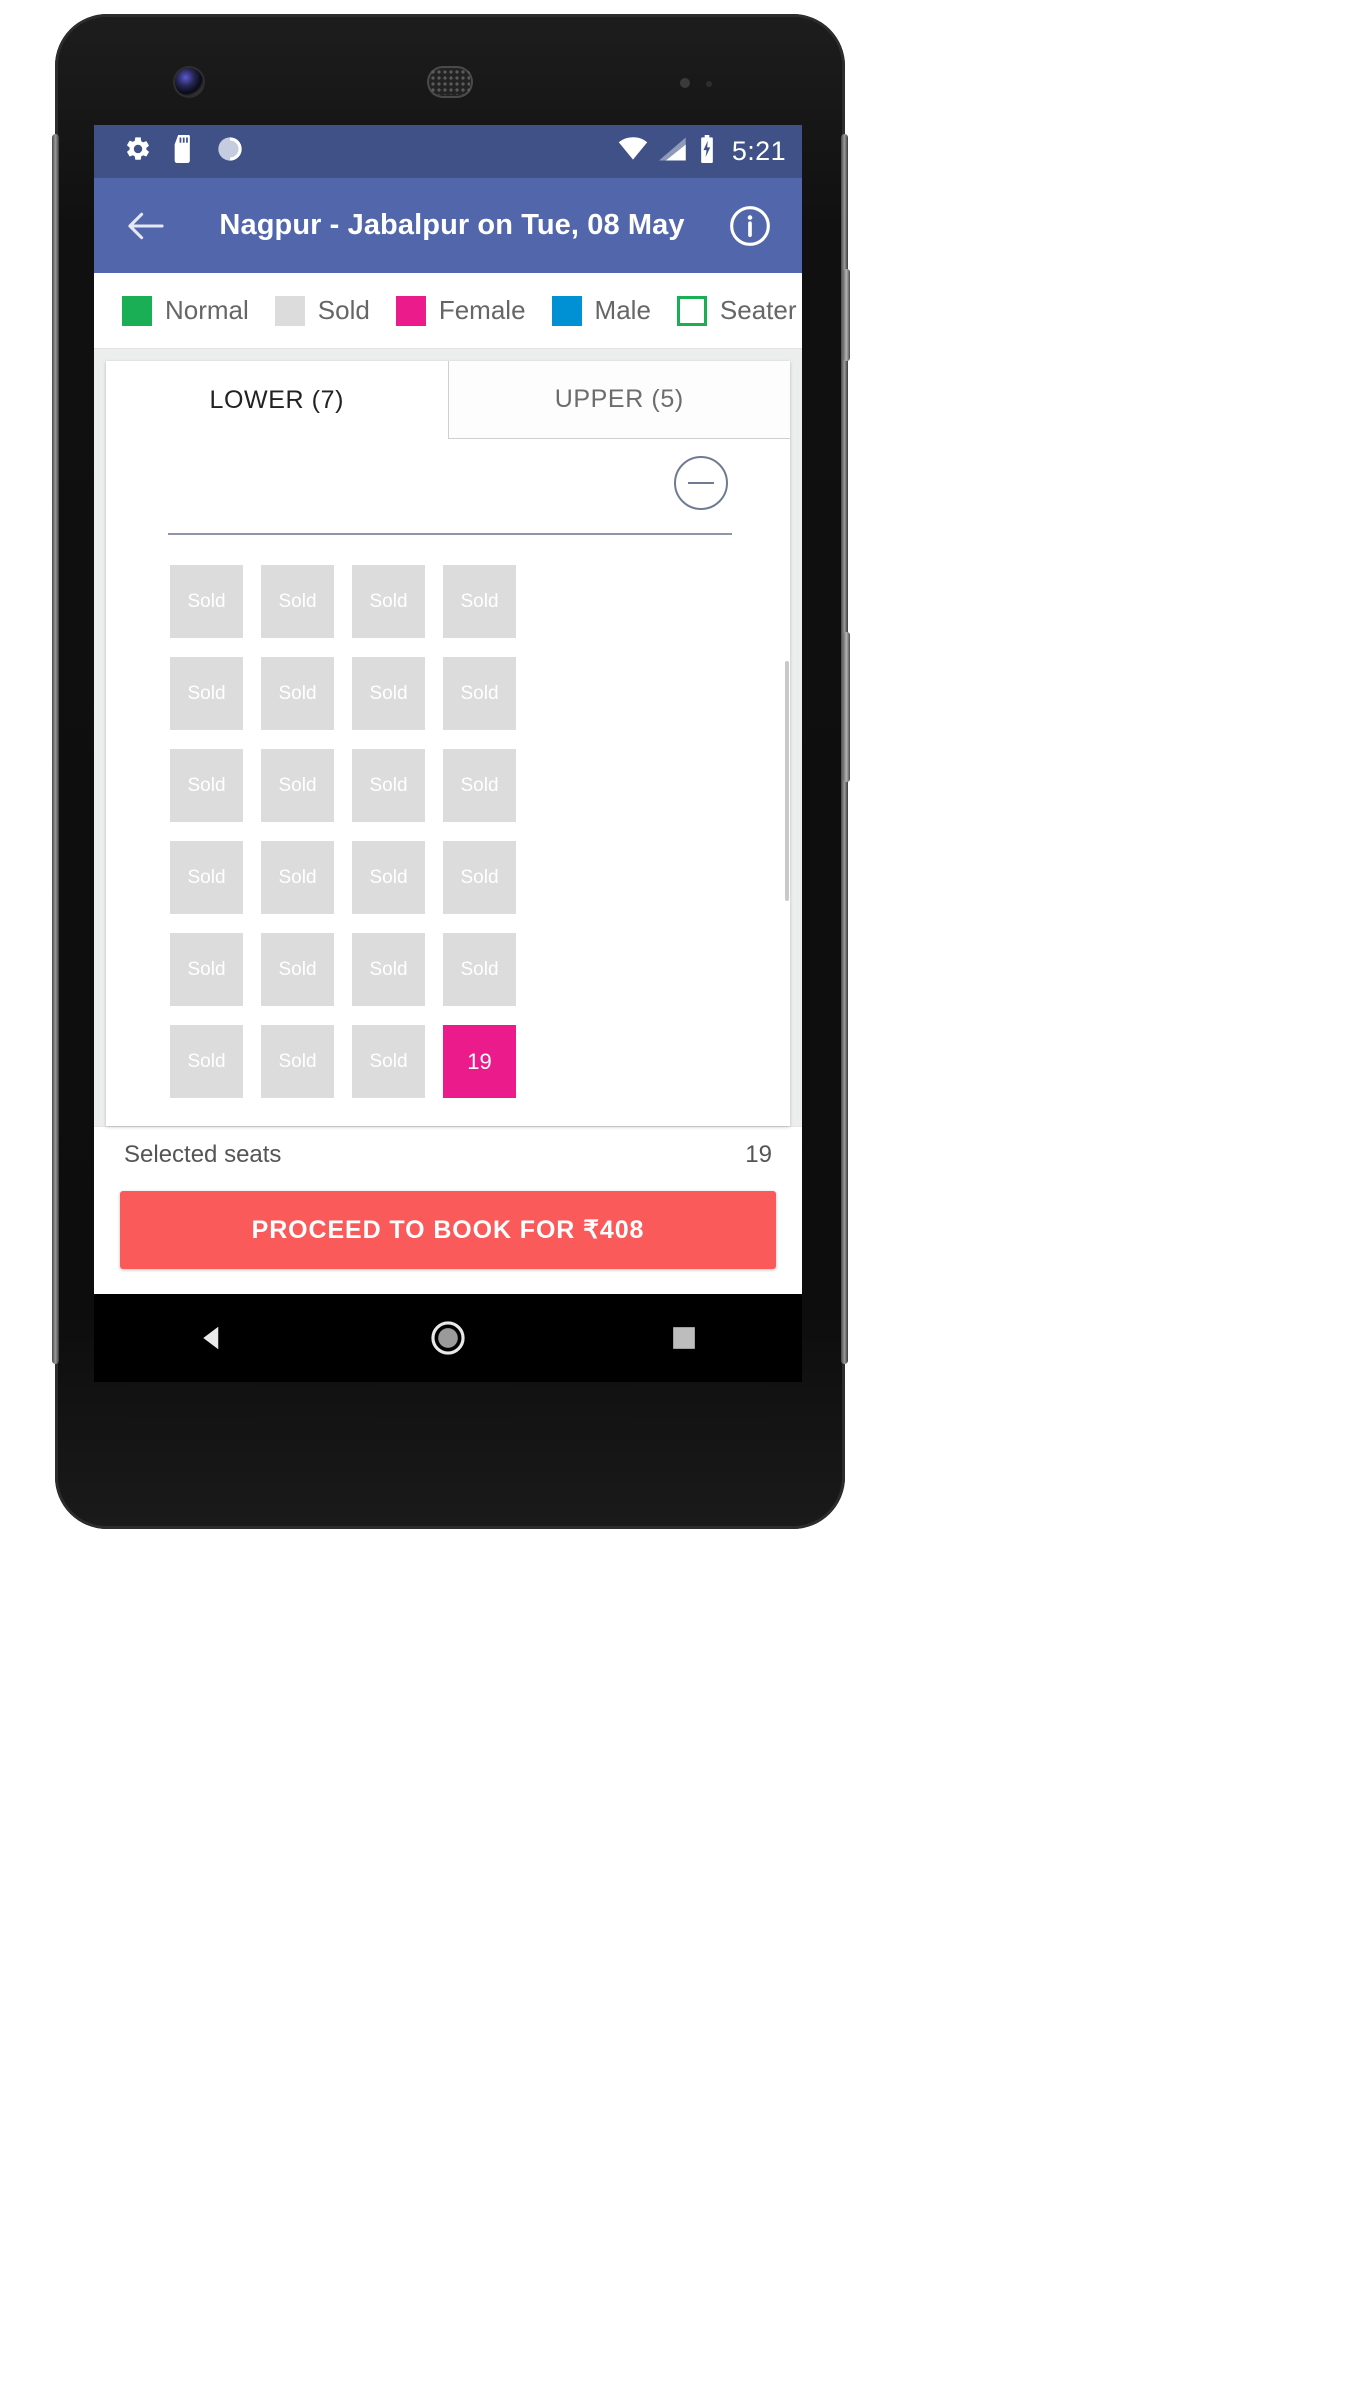 The width and height of the screenshot is (1370, 2405). I want to click on front-camera, so click(189, 82).